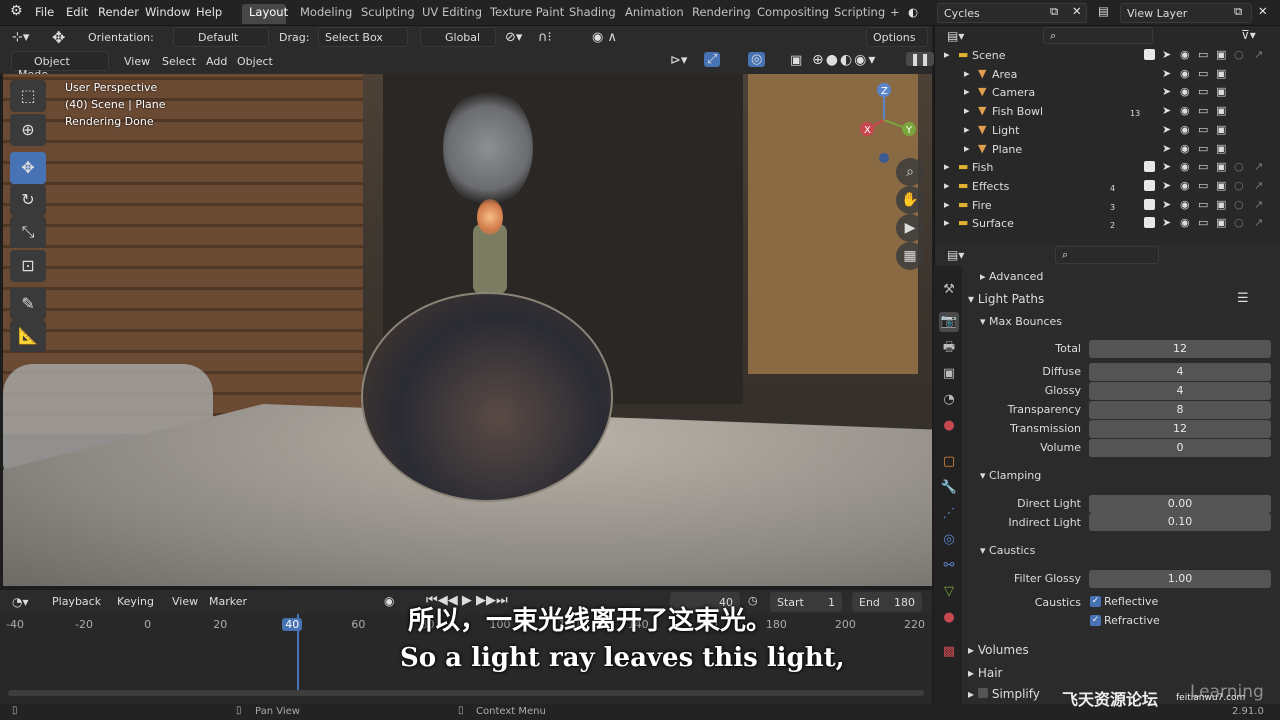 Image resolution: width=1280 pixels, height=720 pixels. I want to click on camera-view-icon: ▶, so click(910, 228).